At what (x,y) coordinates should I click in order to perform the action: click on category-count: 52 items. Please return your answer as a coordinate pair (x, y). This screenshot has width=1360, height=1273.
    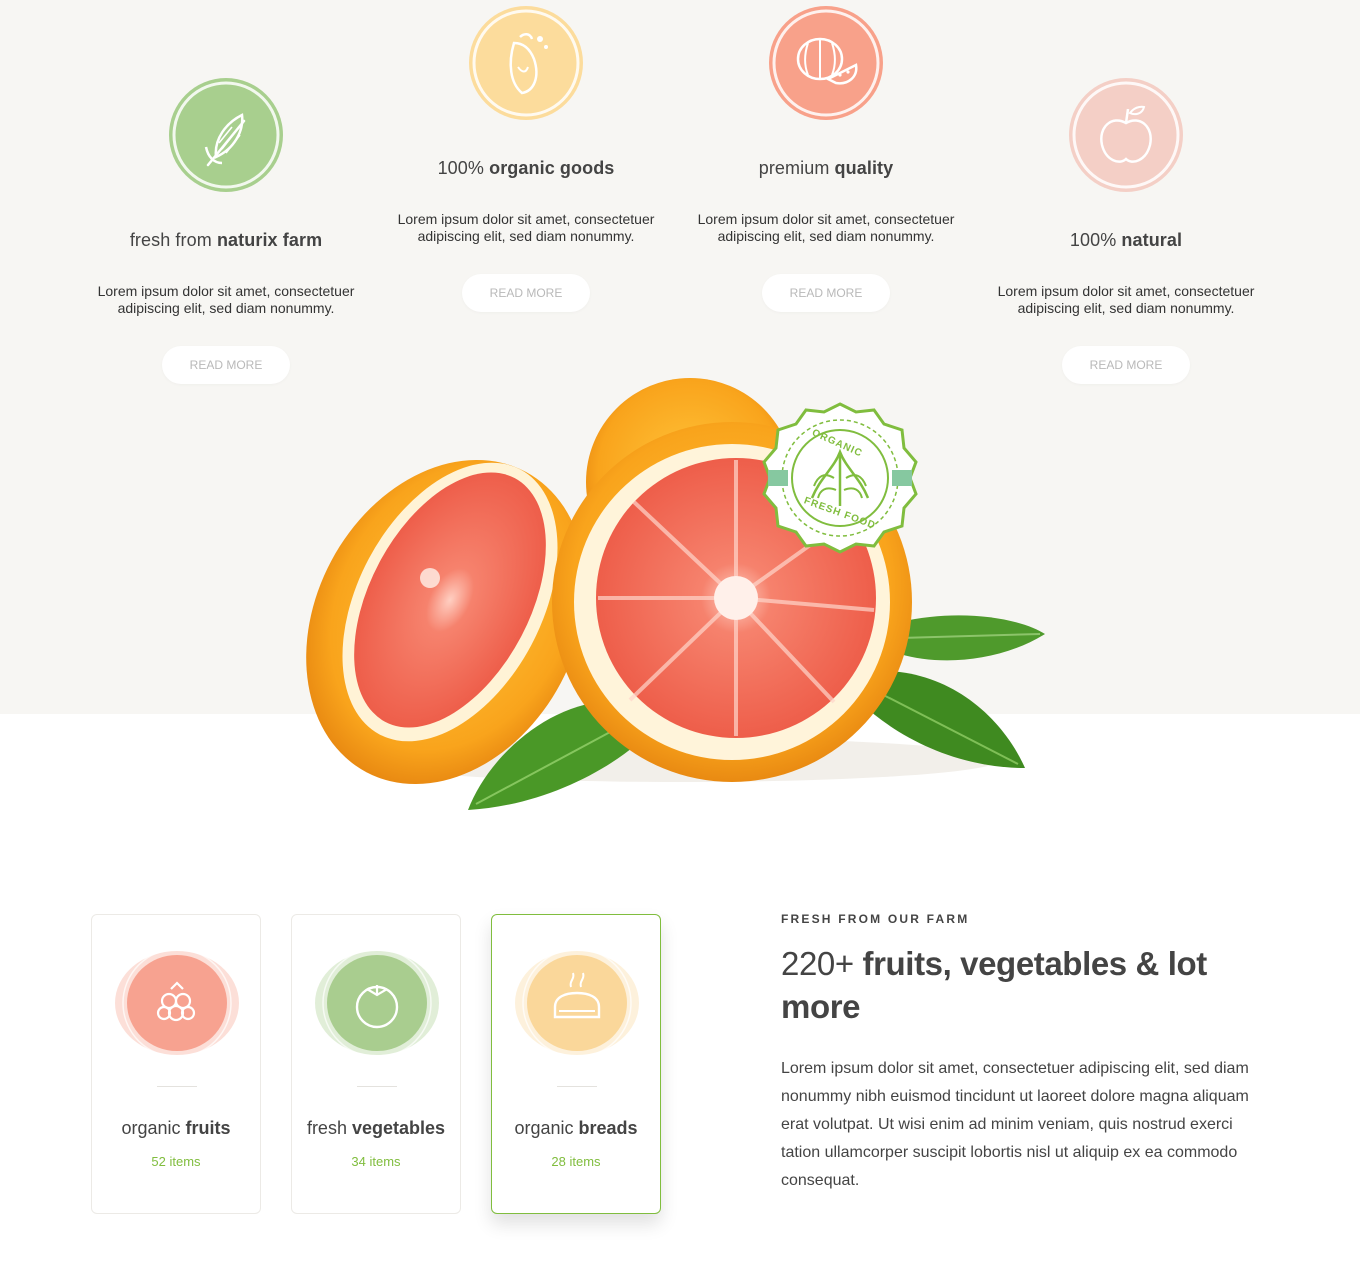
    Looking at the image, I should click on (176, 1161).